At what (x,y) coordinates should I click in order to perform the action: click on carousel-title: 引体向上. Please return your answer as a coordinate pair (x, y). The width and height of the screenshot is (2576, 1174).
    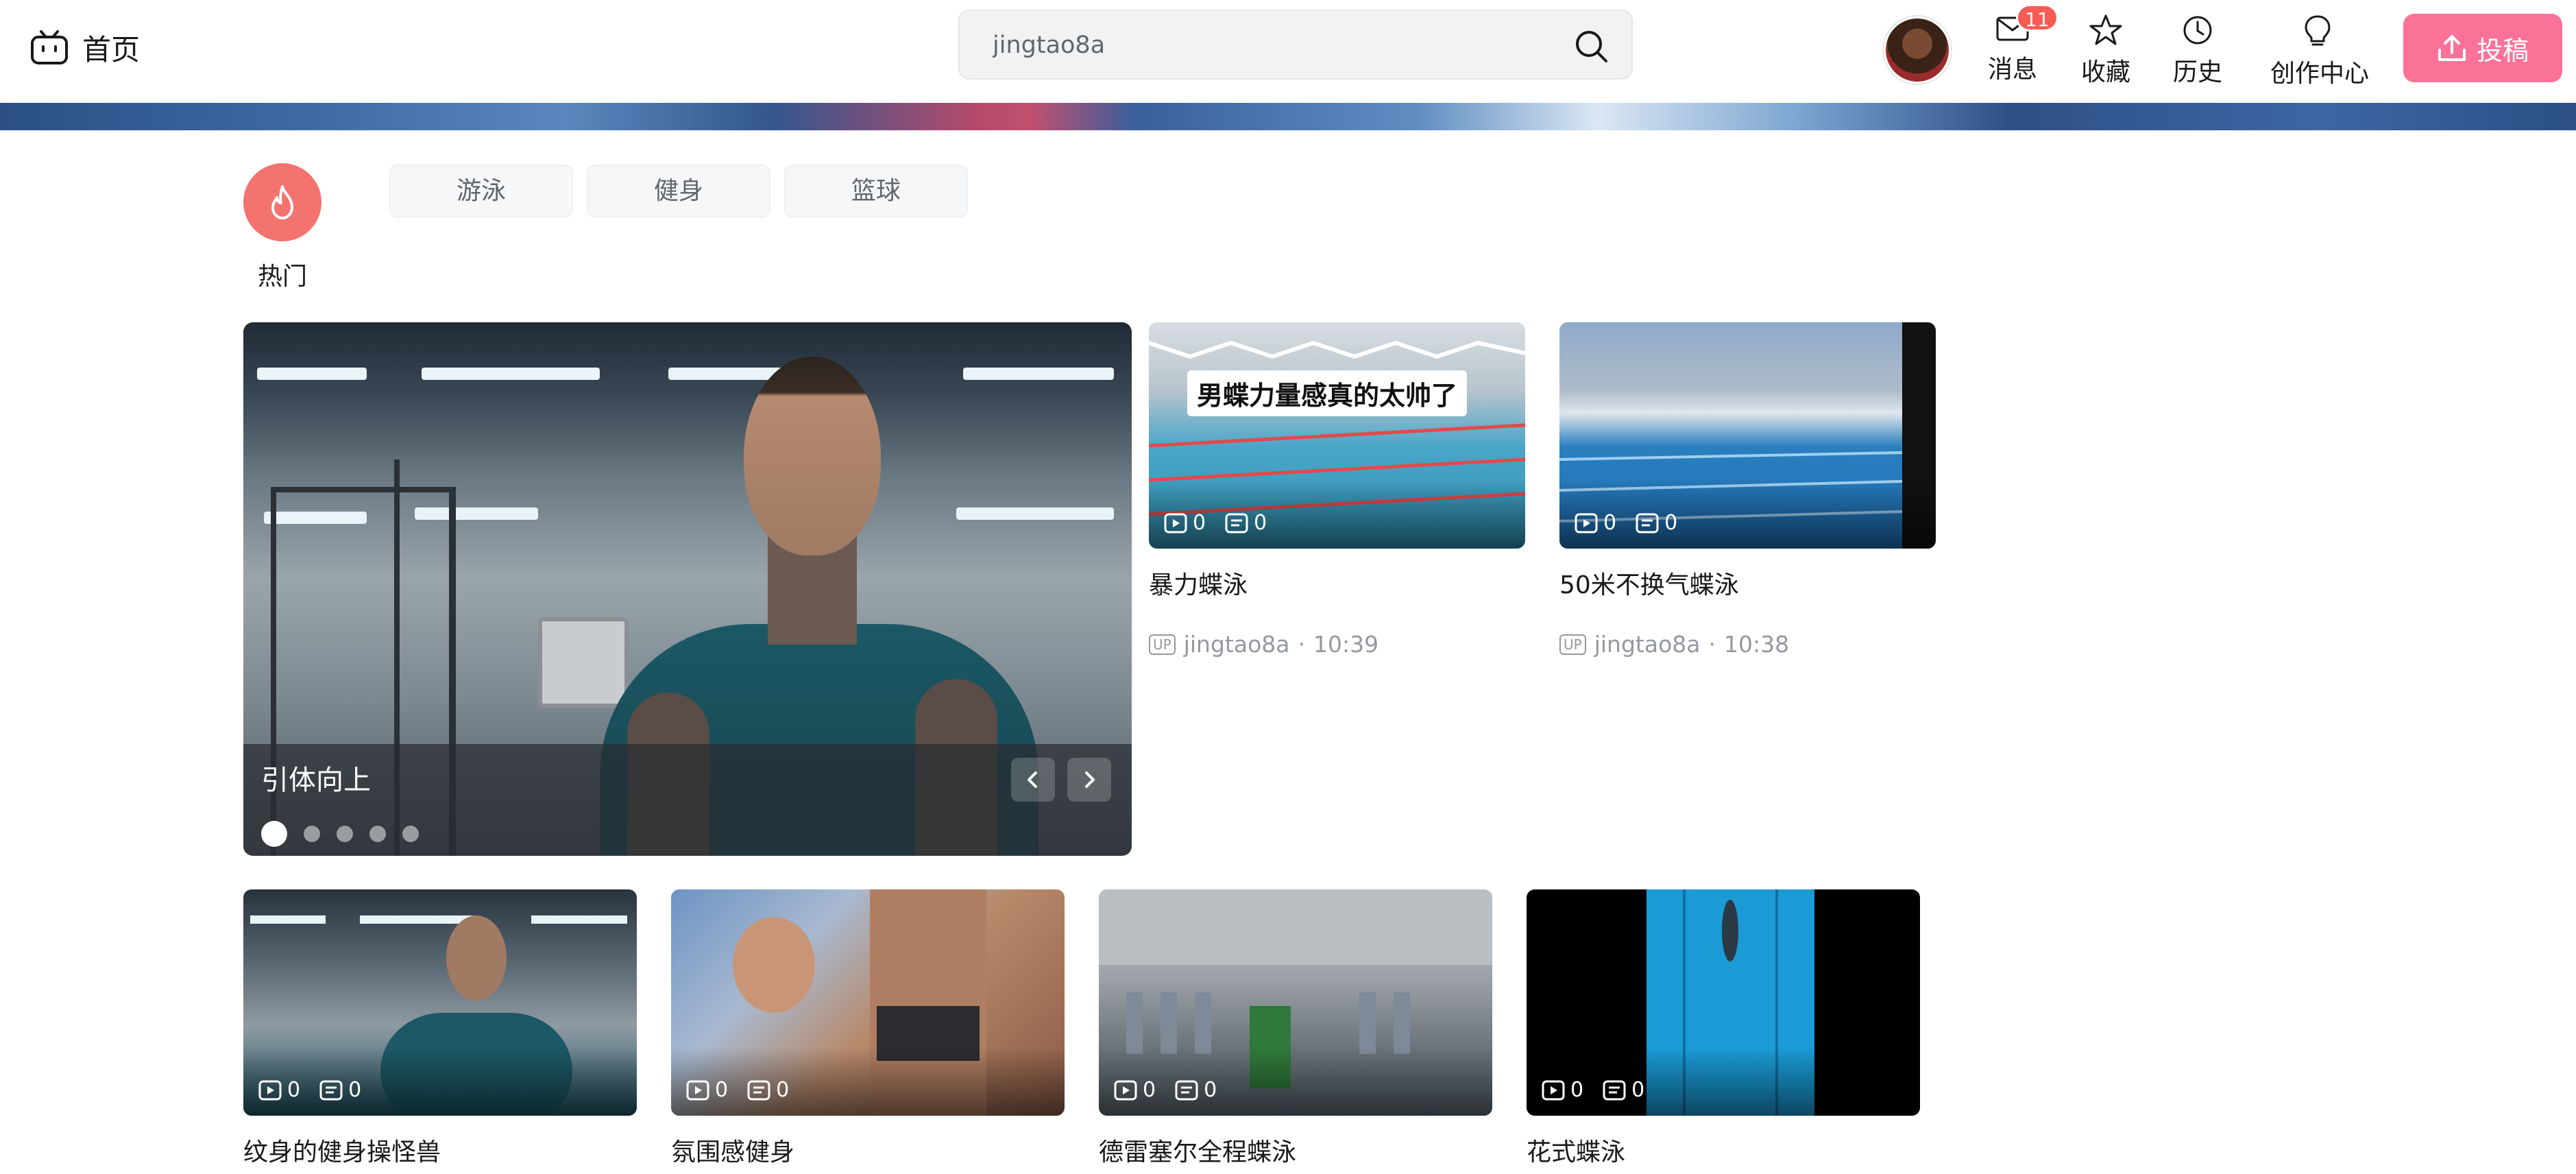
    Looking at the image, I should click on (316, 778).